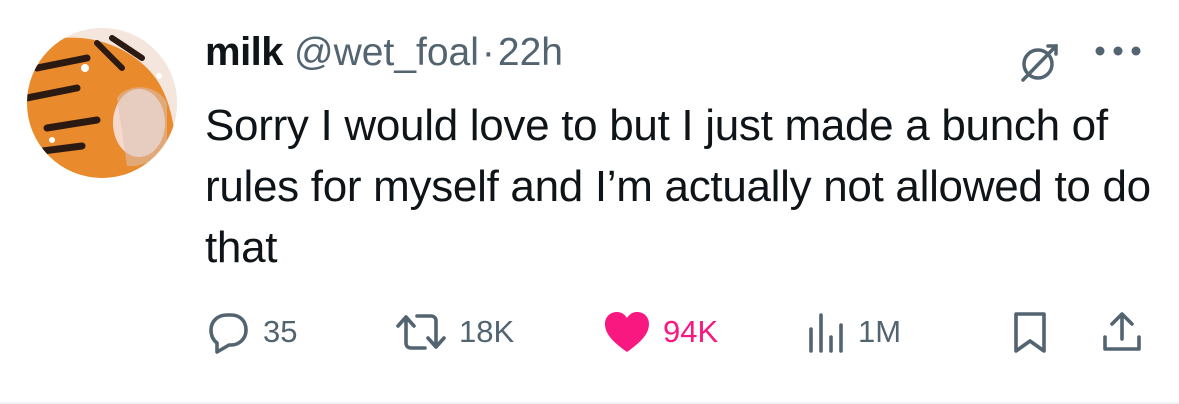  What do you see at coordinates (280, 331) in the screenshot?
I see `reply-count: 35` at bounding box center [280, 331].